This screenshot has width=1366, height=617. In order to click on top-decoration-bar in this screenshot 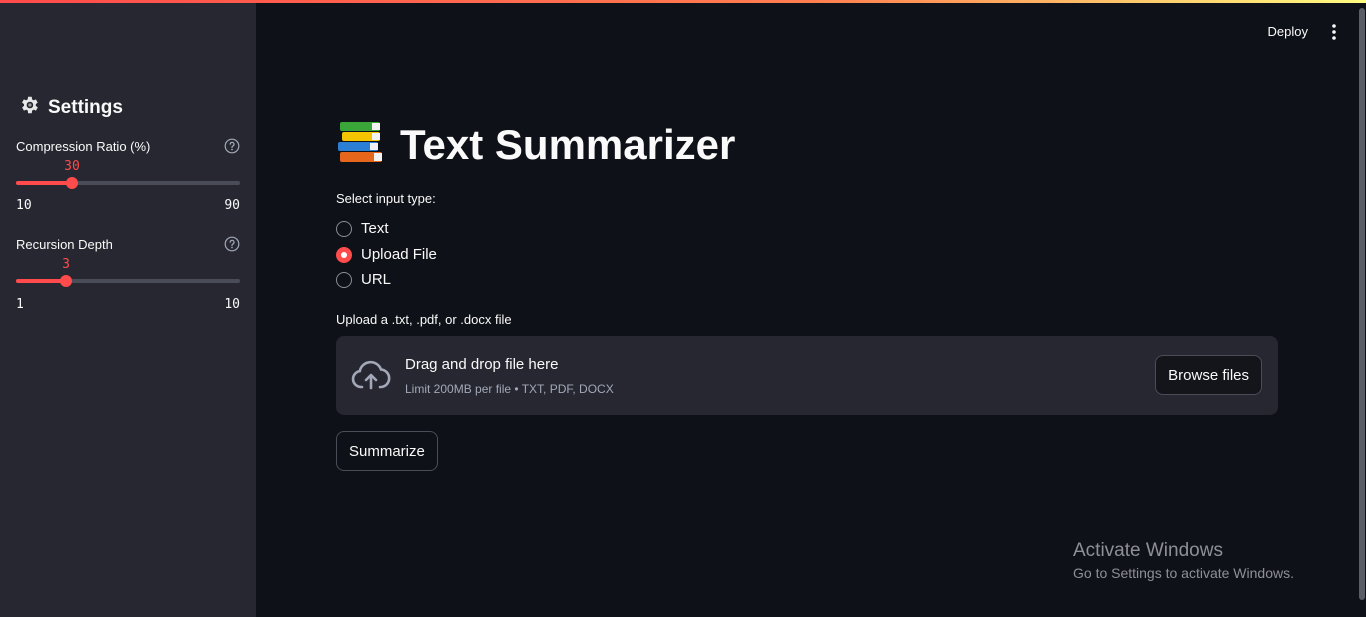, I will do `click(683, 1)`.